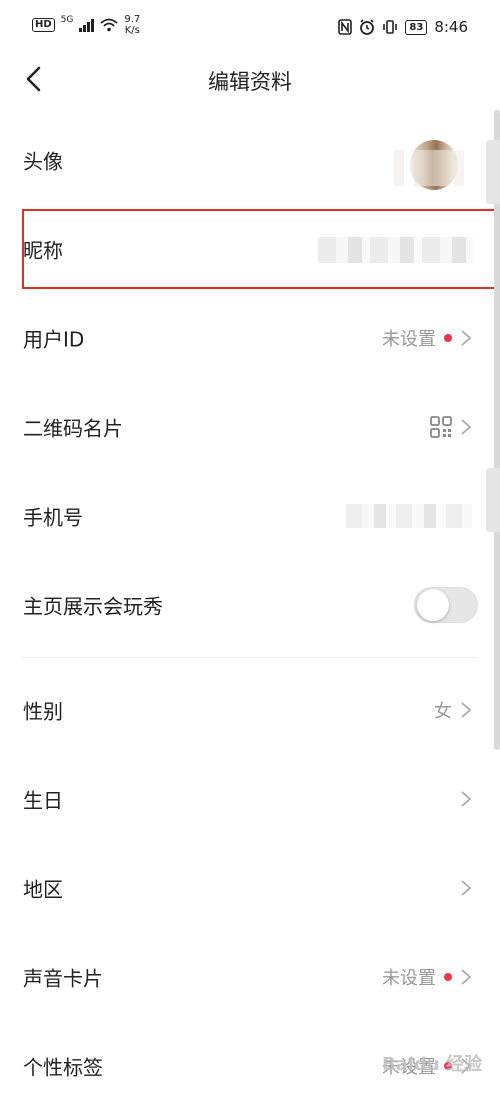 Image resolution: width=500 pixels, height=1110 pixels. Describe the element at coordinates (431, 1064) in the screenshot. I see `watermark: Baidu 经验` at that location.